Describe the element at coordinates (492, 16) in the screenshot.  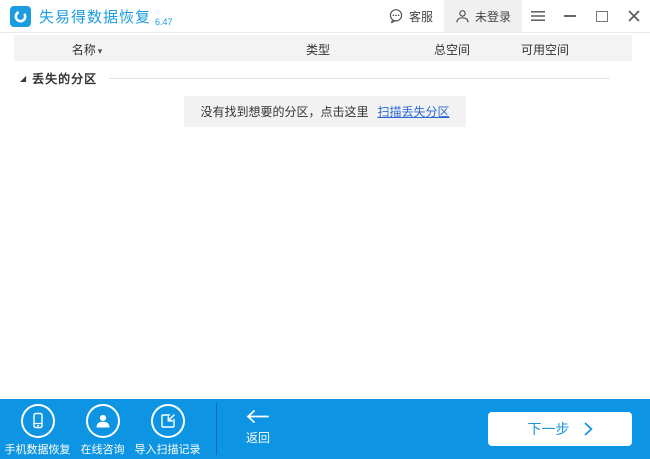
I see `login-status-label: 未登录` at that location.